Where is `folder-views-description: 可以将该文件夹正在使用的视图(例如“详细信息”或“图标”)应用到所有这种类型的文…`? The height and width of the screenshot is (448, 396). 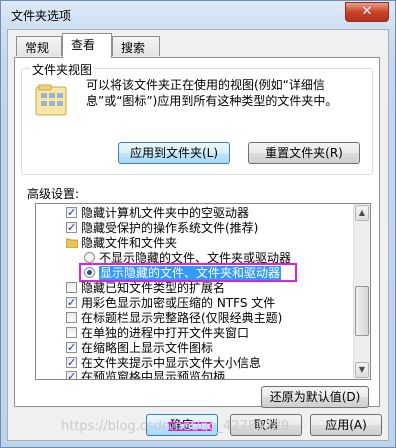
folder-views-description: 可以将该文件夹正在使用的视图(例如“详细信息”或“图标”)应用到所有这种类型的文… is located at coordinates (212, 93).